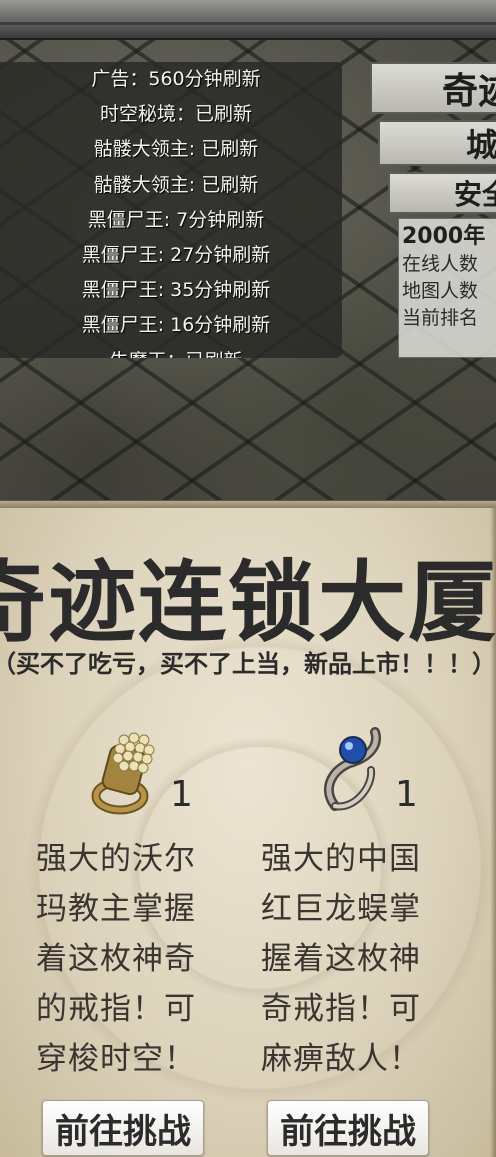 This screenshot has height=1157, width=496. I want to click on blue-gem-ring-icon, so click(358, 768).